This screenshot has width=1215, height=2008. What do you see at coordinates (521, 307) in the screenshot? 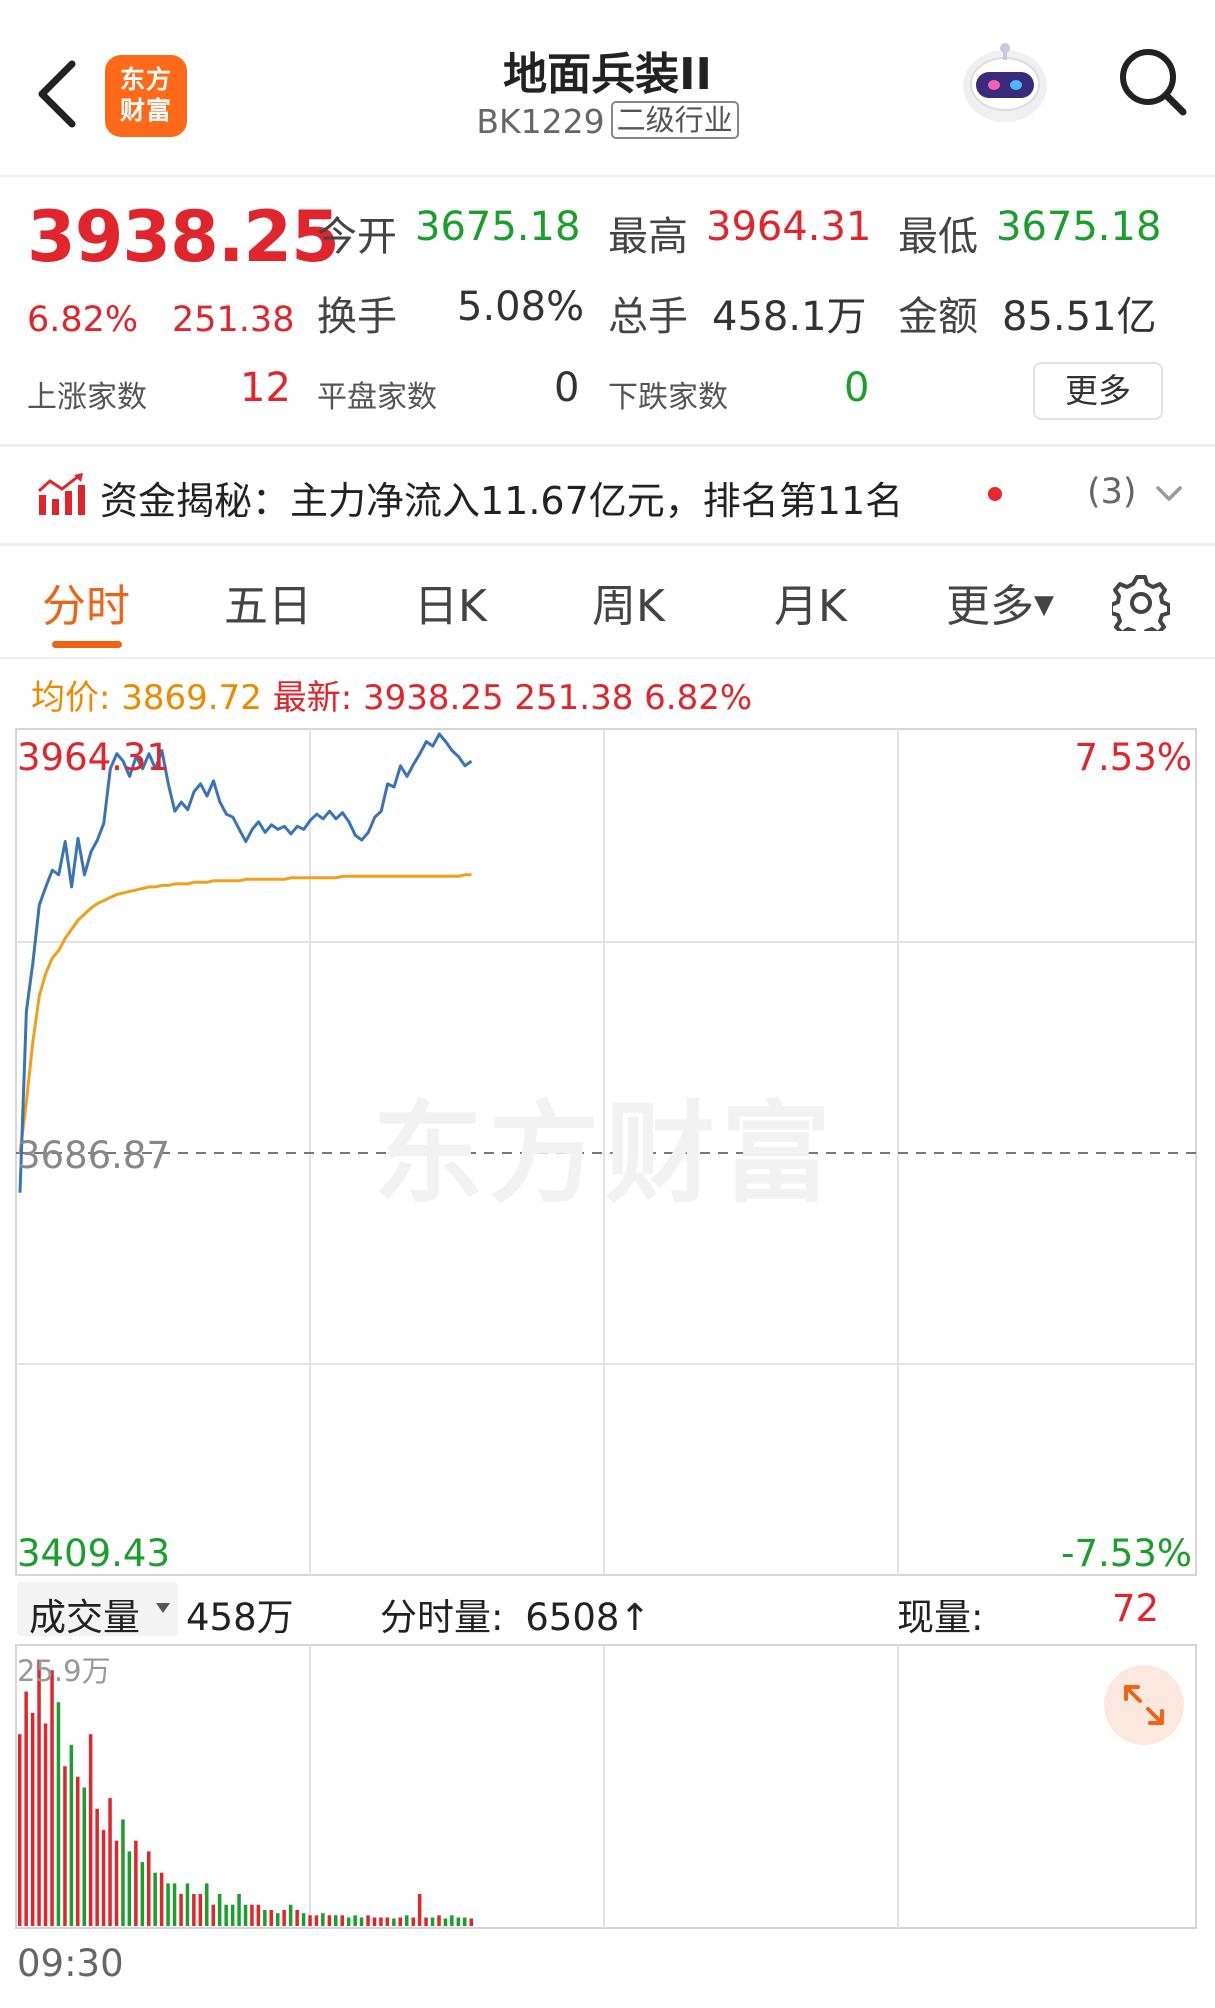
I see `turnover-value: 5.08%` at bounding box center [521, 307].